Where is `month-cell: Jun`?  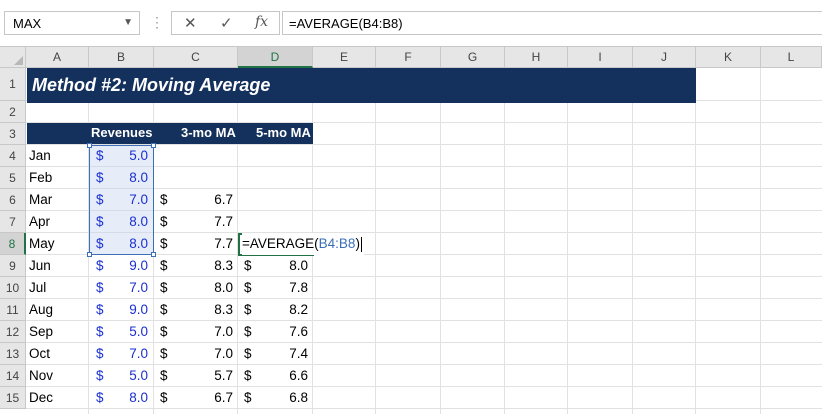
month-cell: Jun is located at coordinates (40, 266).